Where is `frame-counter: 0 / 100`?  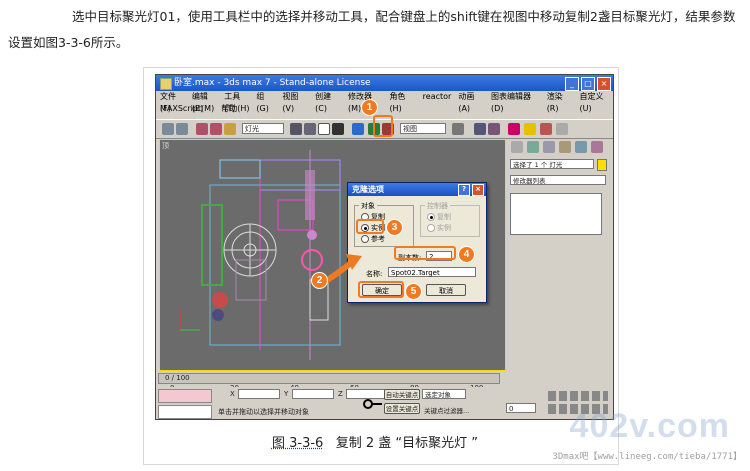 frame-counter: 0 / 100 is located at coordinates (177, 378).